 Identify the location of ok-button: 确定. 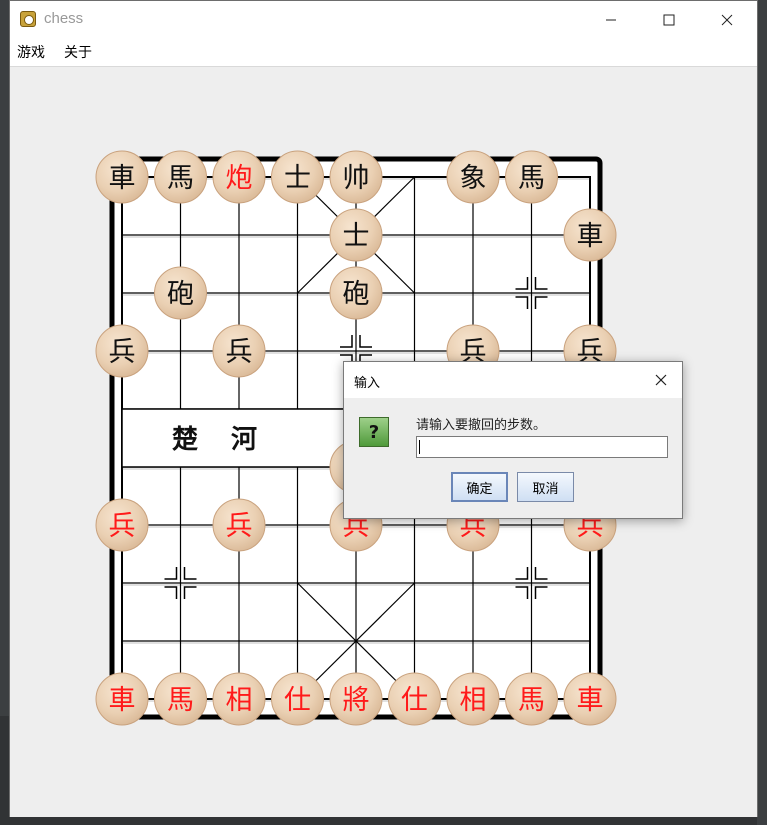
(479, 487).